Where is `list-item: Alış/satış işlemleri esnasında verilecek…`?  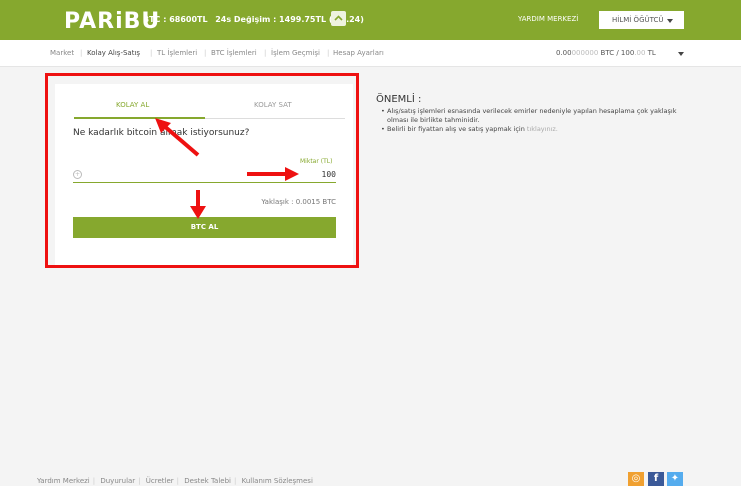
list-item: Alış/satış işlemleri esnasında verilecek… is located at coordinates (536, 116).